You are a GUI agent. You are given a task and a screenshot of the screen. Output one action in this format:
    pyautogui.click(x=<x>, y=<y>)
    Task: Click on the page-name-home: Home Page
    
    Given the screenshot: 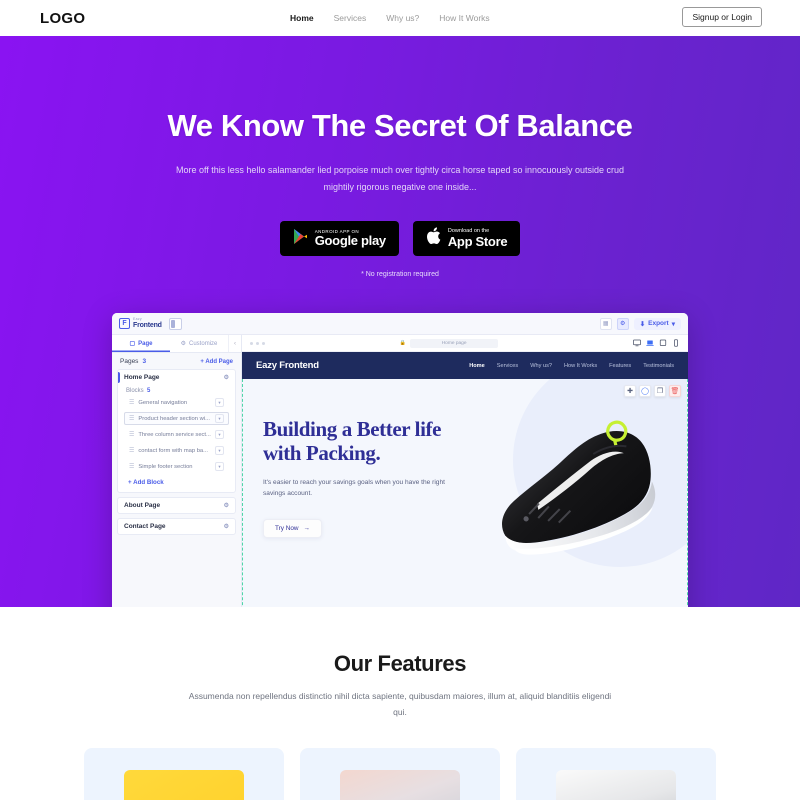 What is the action you would take?
    pyautogui.click(x=142, y=377)
    